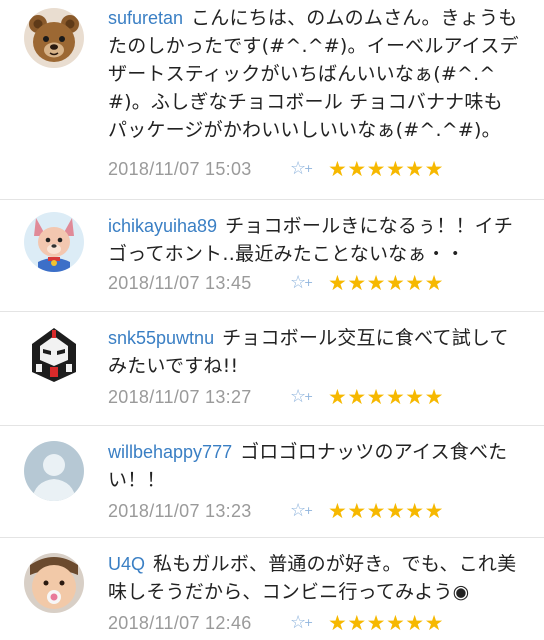 This screenshot has height=640, width=544. I want to click on comment-meta: 2018/11/07 13:23 ☆ + ★★★★★★, so click(314, 511).